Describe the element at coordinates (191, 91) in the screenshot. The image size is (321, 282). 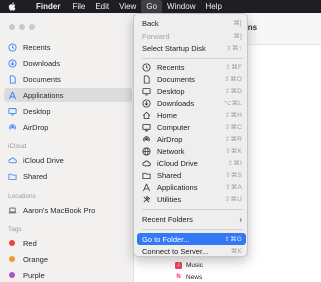
I see `menu-item-desktop: Desktop ⇧⌘D` at that location.